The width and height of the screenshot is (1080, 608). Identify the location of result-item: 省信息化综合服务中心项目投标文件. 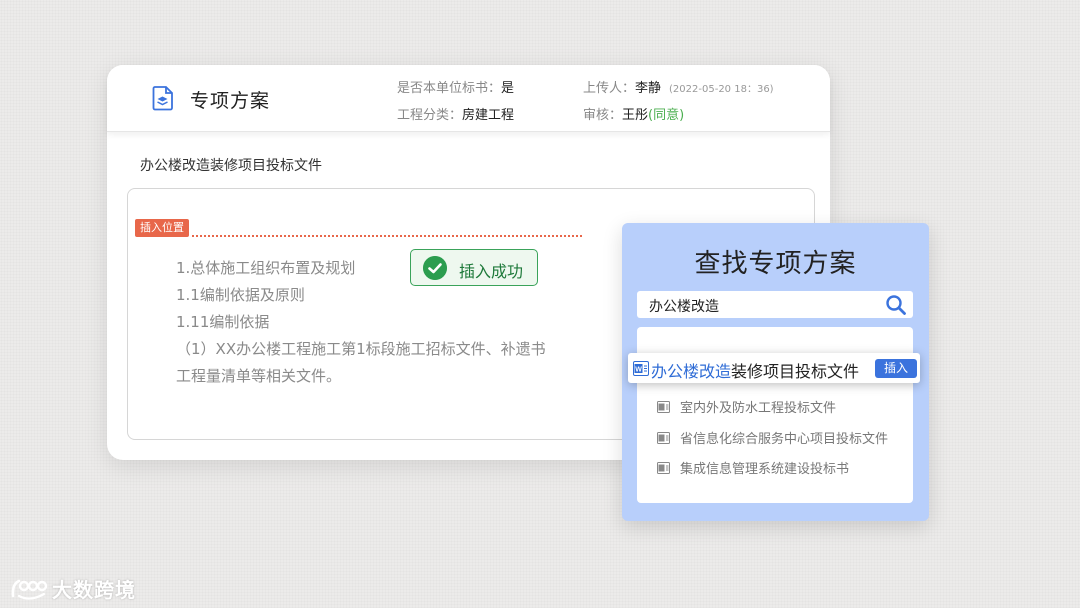
(772, 437).